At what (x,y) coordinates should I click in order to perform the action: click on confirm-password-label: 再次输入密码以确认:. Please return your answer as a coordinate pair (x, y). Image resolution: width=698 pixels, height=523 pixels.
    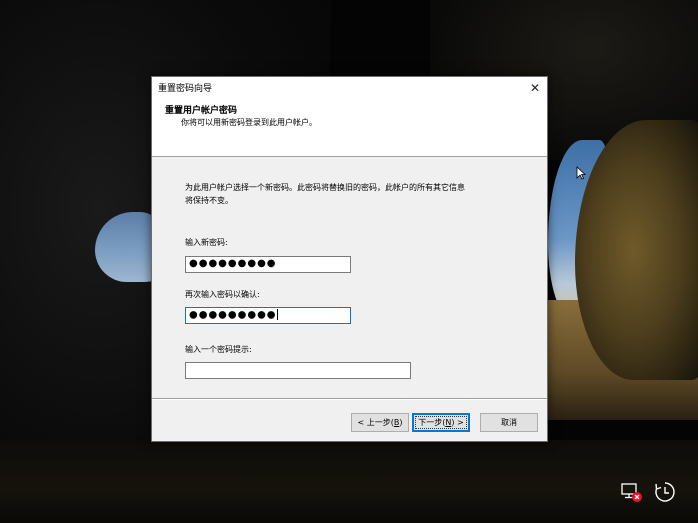
    Looking at the image, I should click on (222, 294).